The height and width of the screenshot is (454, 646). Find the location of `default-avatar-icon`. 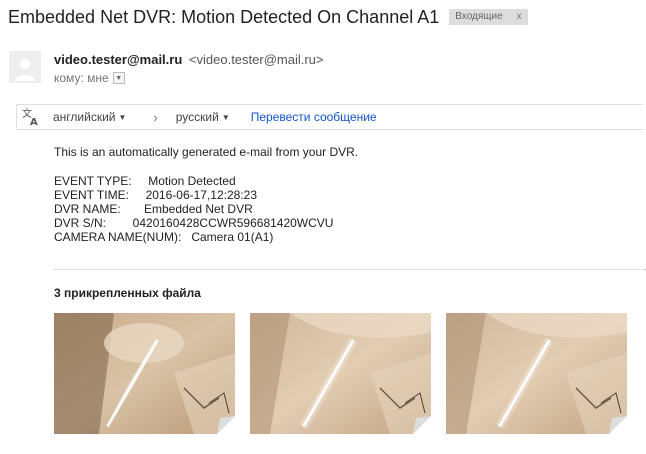

default-avatar-icon is located at coordinates (25, 67).